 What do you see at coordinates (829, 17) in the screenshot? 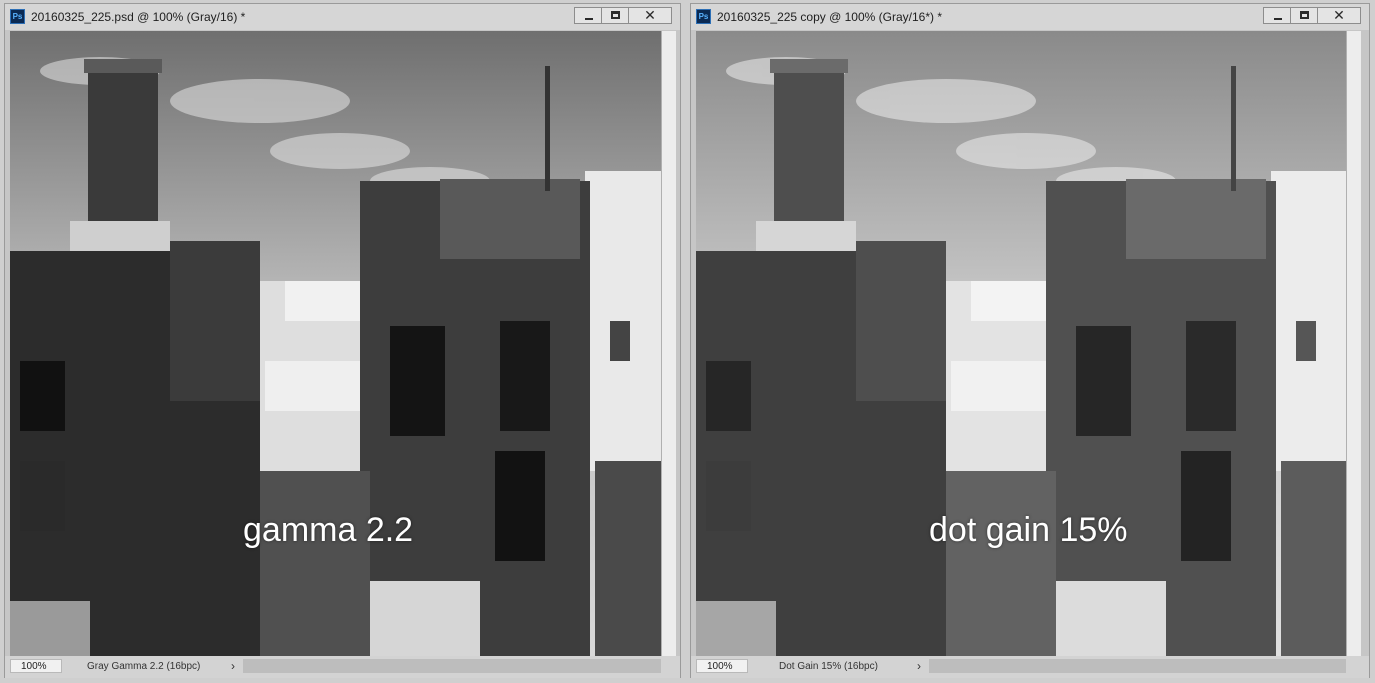
I see `document-title: 20160325_225 copy @ 100% (Gray/16*) *` at bounding box center [829, 17].